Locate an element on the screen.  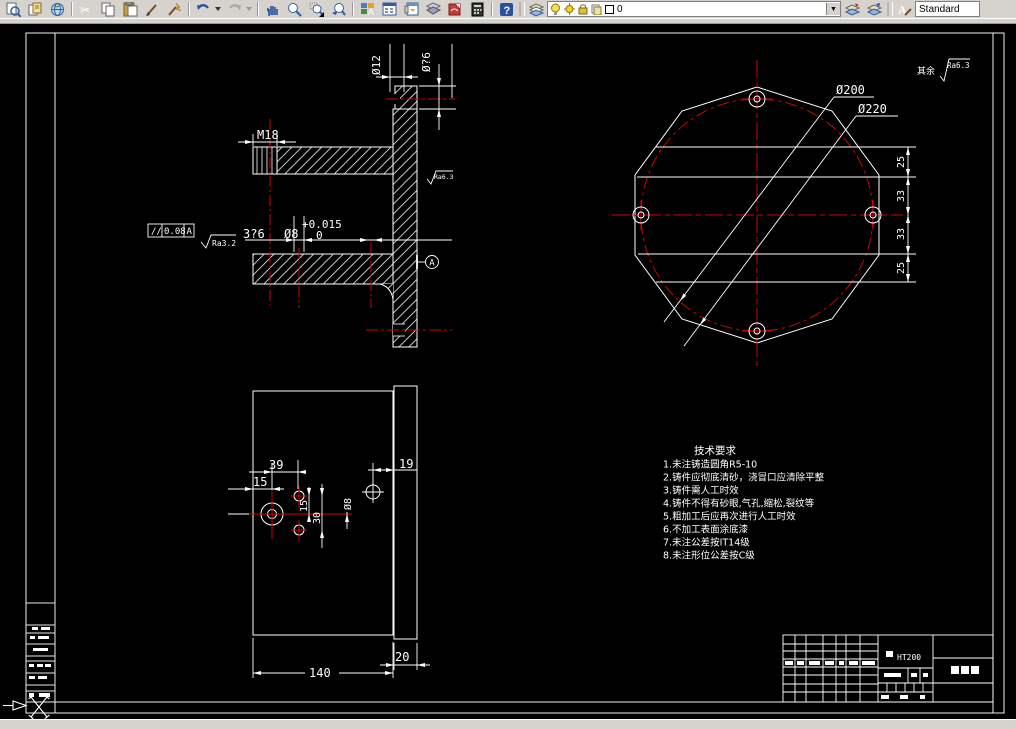
tech-item: 1.未注铸造圆角R5-10 is located at coordinates (710, 465).